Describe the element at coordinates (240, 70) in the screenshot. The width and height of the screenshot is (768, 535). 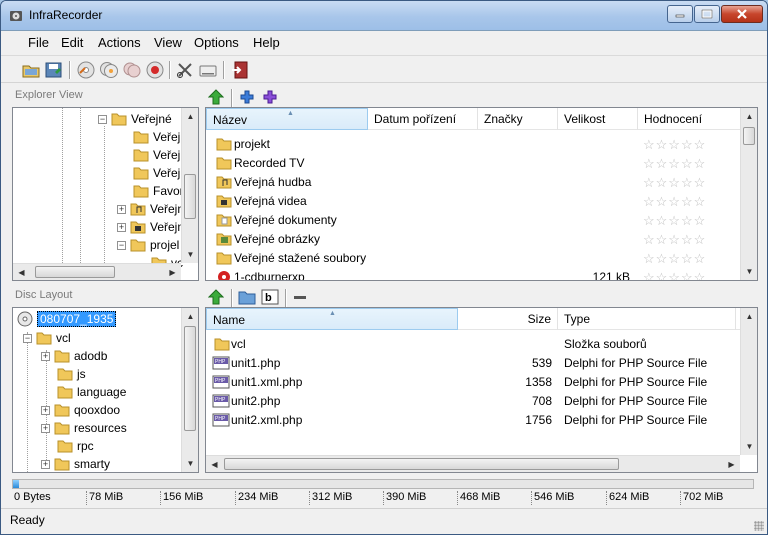
I see `exit-icon` at that location.